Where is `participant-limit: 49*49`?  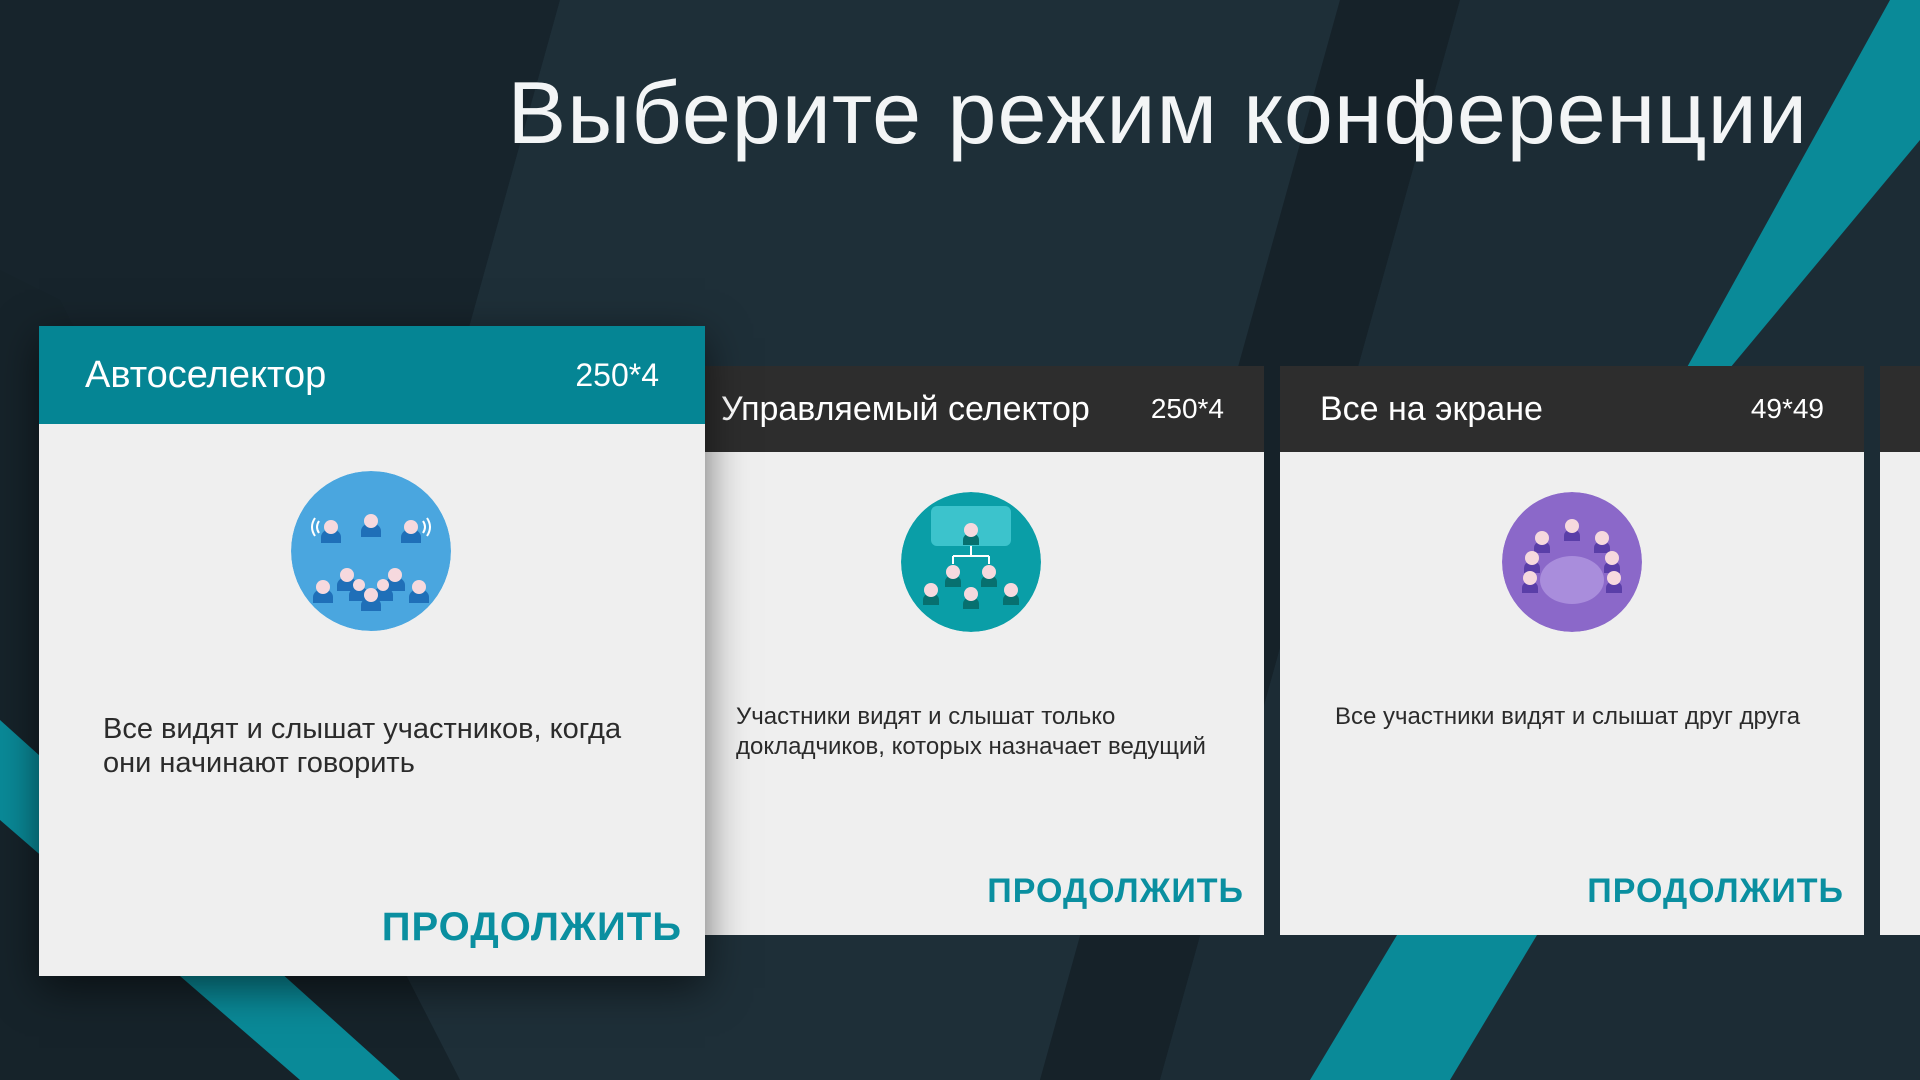
participant-limit: 49*49 is located at coordinates (1787, 408).